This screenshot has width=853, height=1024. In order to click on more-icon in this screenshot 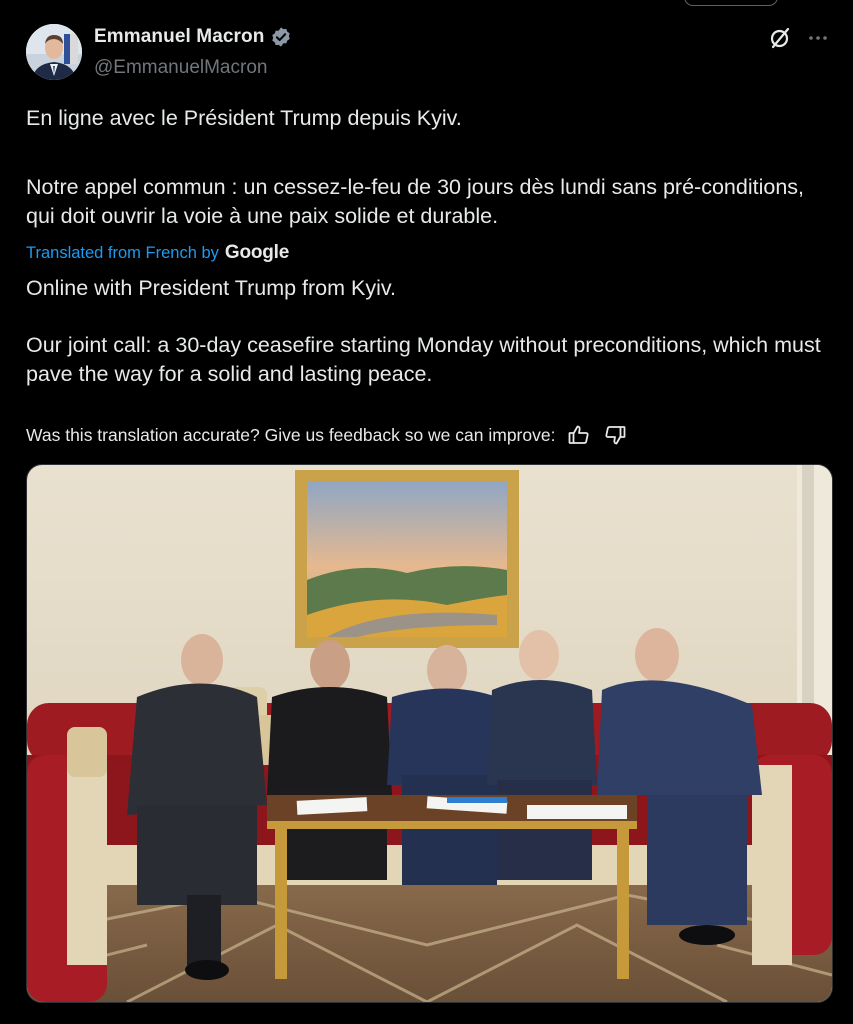, I will do `click(818, 38)`.